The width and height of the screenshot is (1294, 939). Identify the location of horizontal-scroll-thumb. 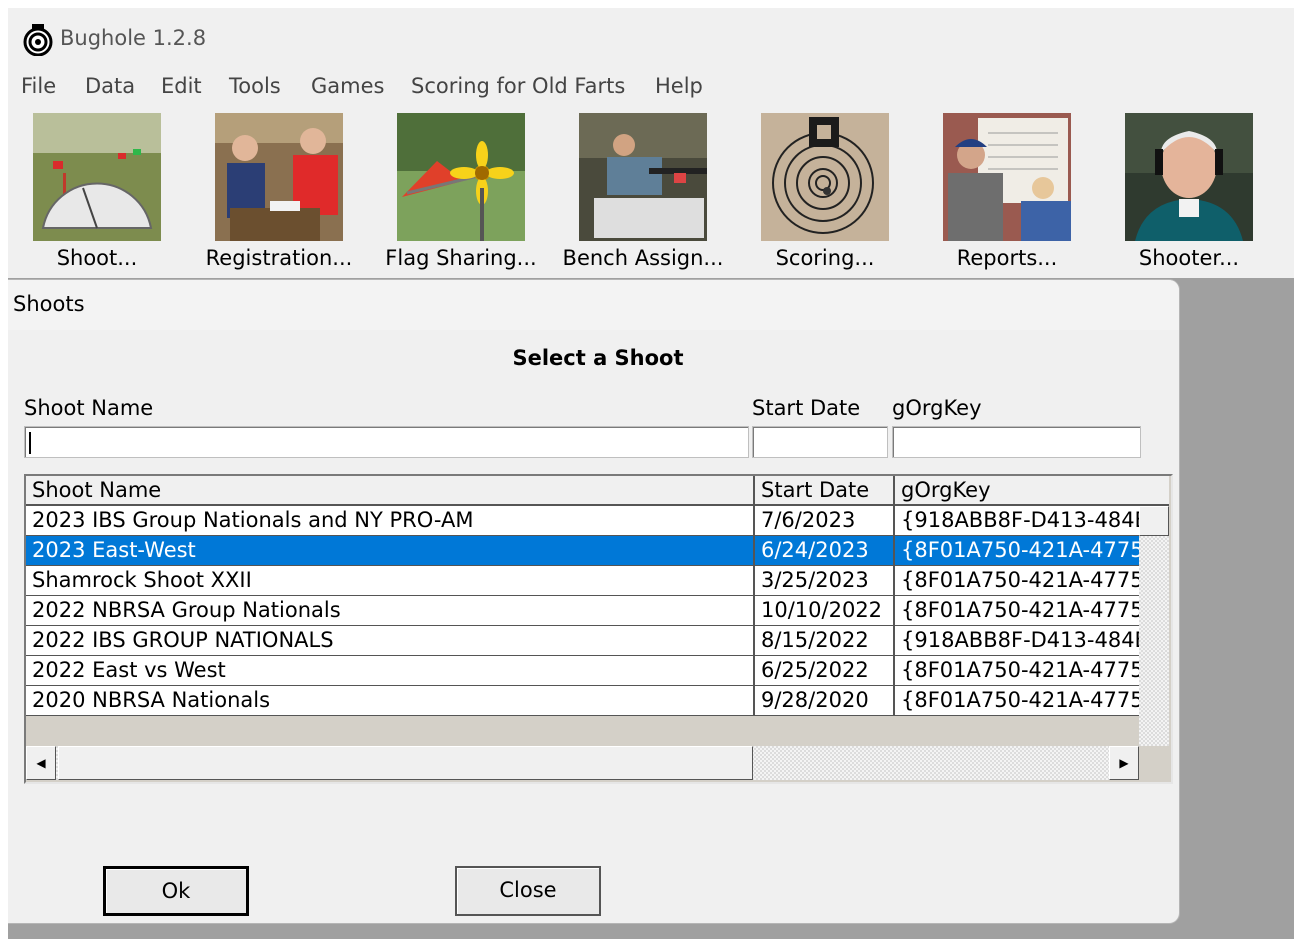
(405, 763).